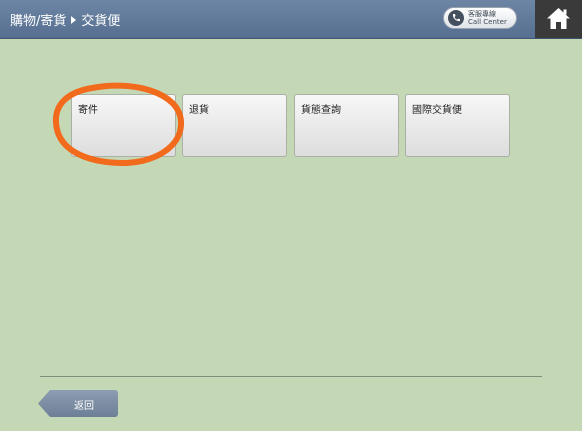 Image resolution: width=582 pixels, height=431 pixels. Describe the element at coordinates (74, 19) in the screenshot. I see `breadcrumb-arrow-icon` at that location.